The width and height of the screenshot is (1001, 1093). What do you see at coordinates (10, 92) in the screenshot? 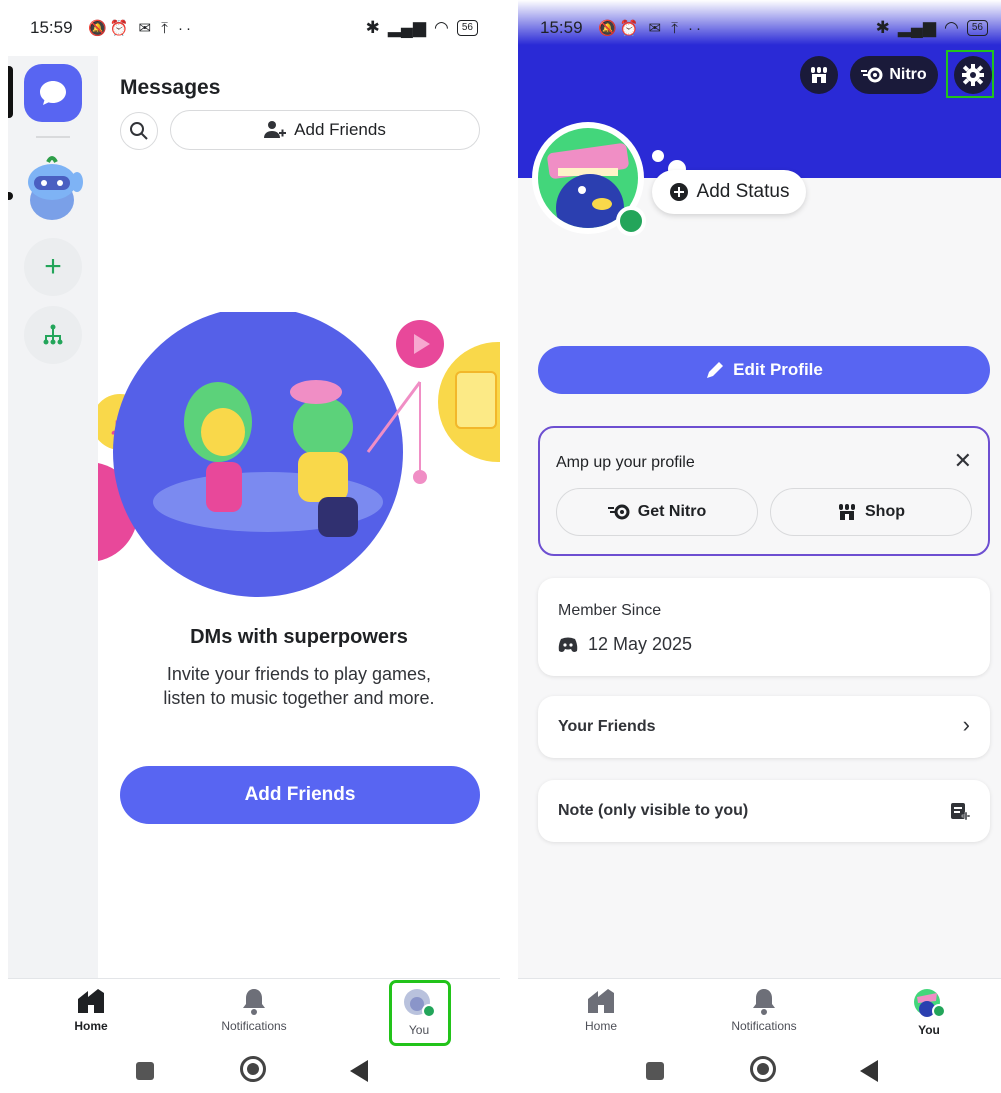
I see `selected-indicator` at bounding box center [10, 92].